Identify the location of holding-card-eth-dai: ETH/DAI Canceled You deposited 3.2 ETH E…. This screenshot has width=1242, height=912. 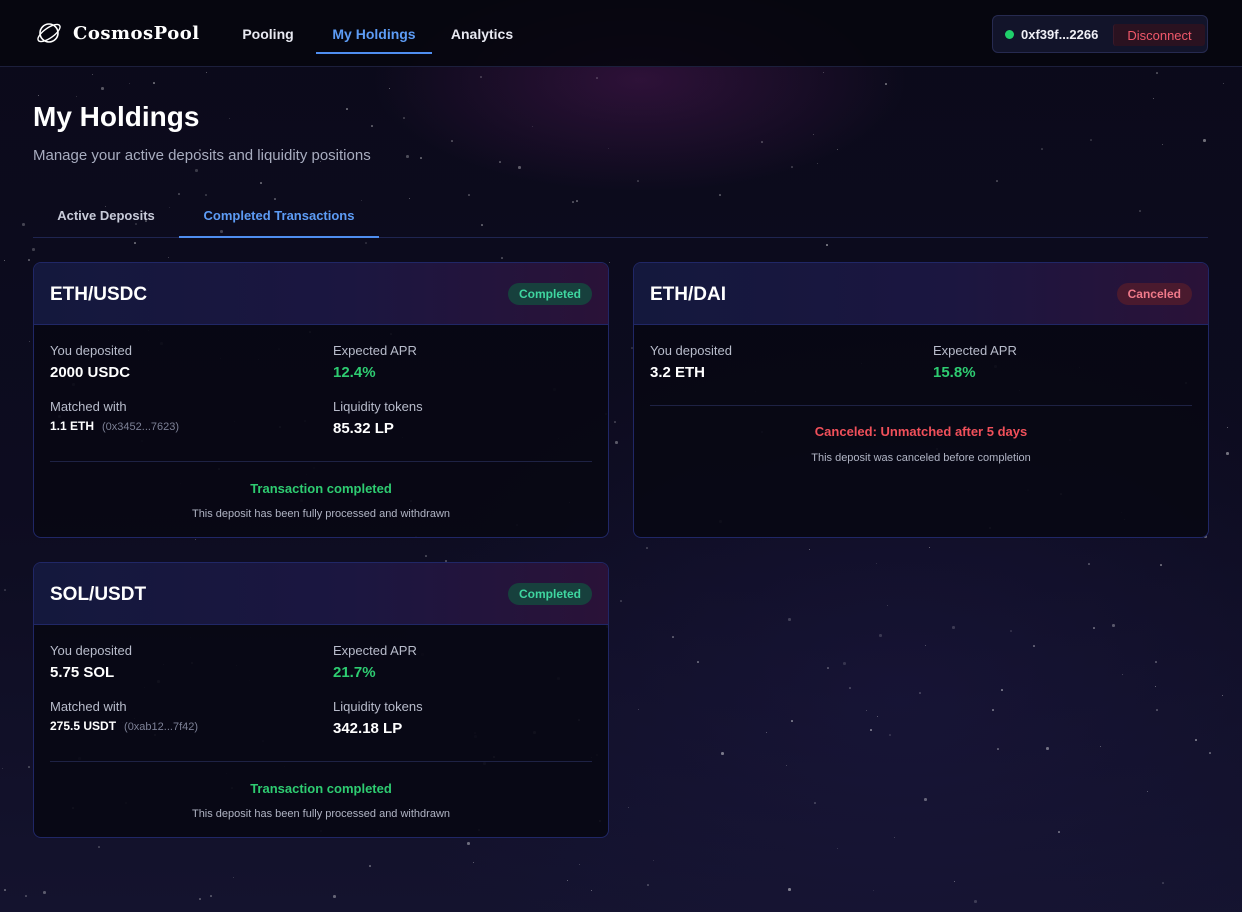
(921, 400).